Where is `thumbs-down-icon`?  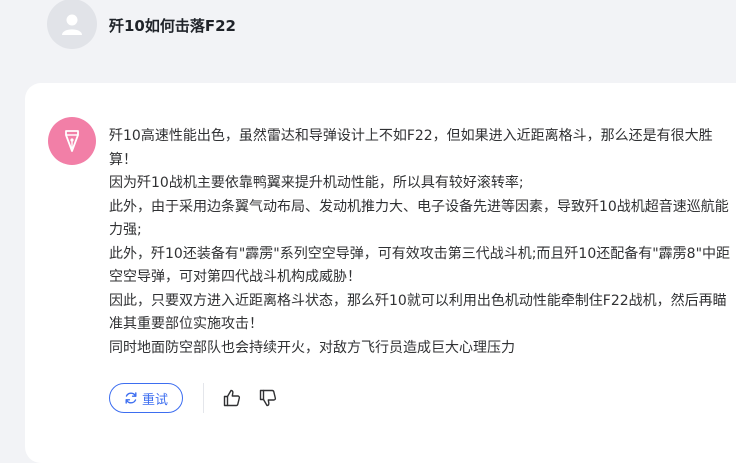
thumbs-down-icon is located at coordinates (268, 398).